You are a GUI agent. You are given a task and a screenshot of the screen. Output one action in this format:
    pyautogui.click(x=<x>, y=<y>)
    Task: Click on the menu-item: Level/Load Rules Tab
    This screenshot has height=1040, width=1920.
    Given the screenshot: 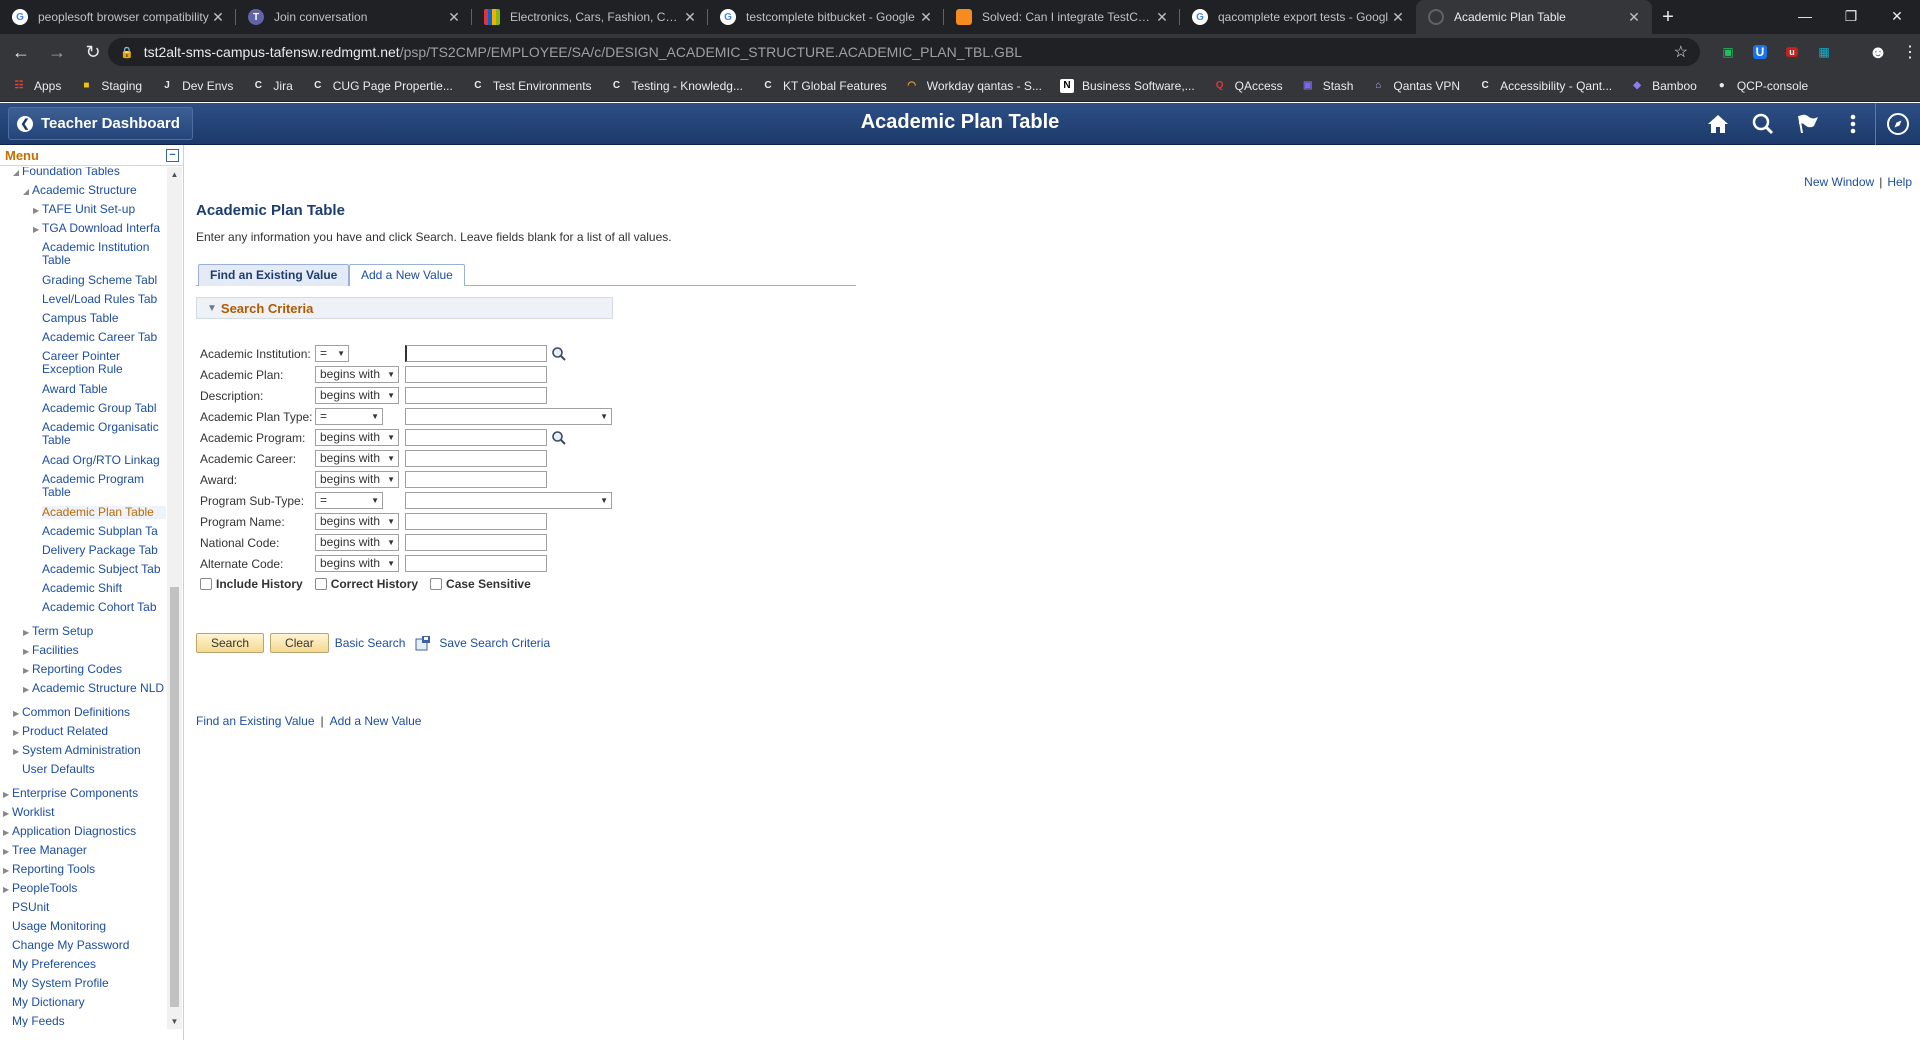 What is the action you would take?
    pyautogui.click(x=104, y=299)
    